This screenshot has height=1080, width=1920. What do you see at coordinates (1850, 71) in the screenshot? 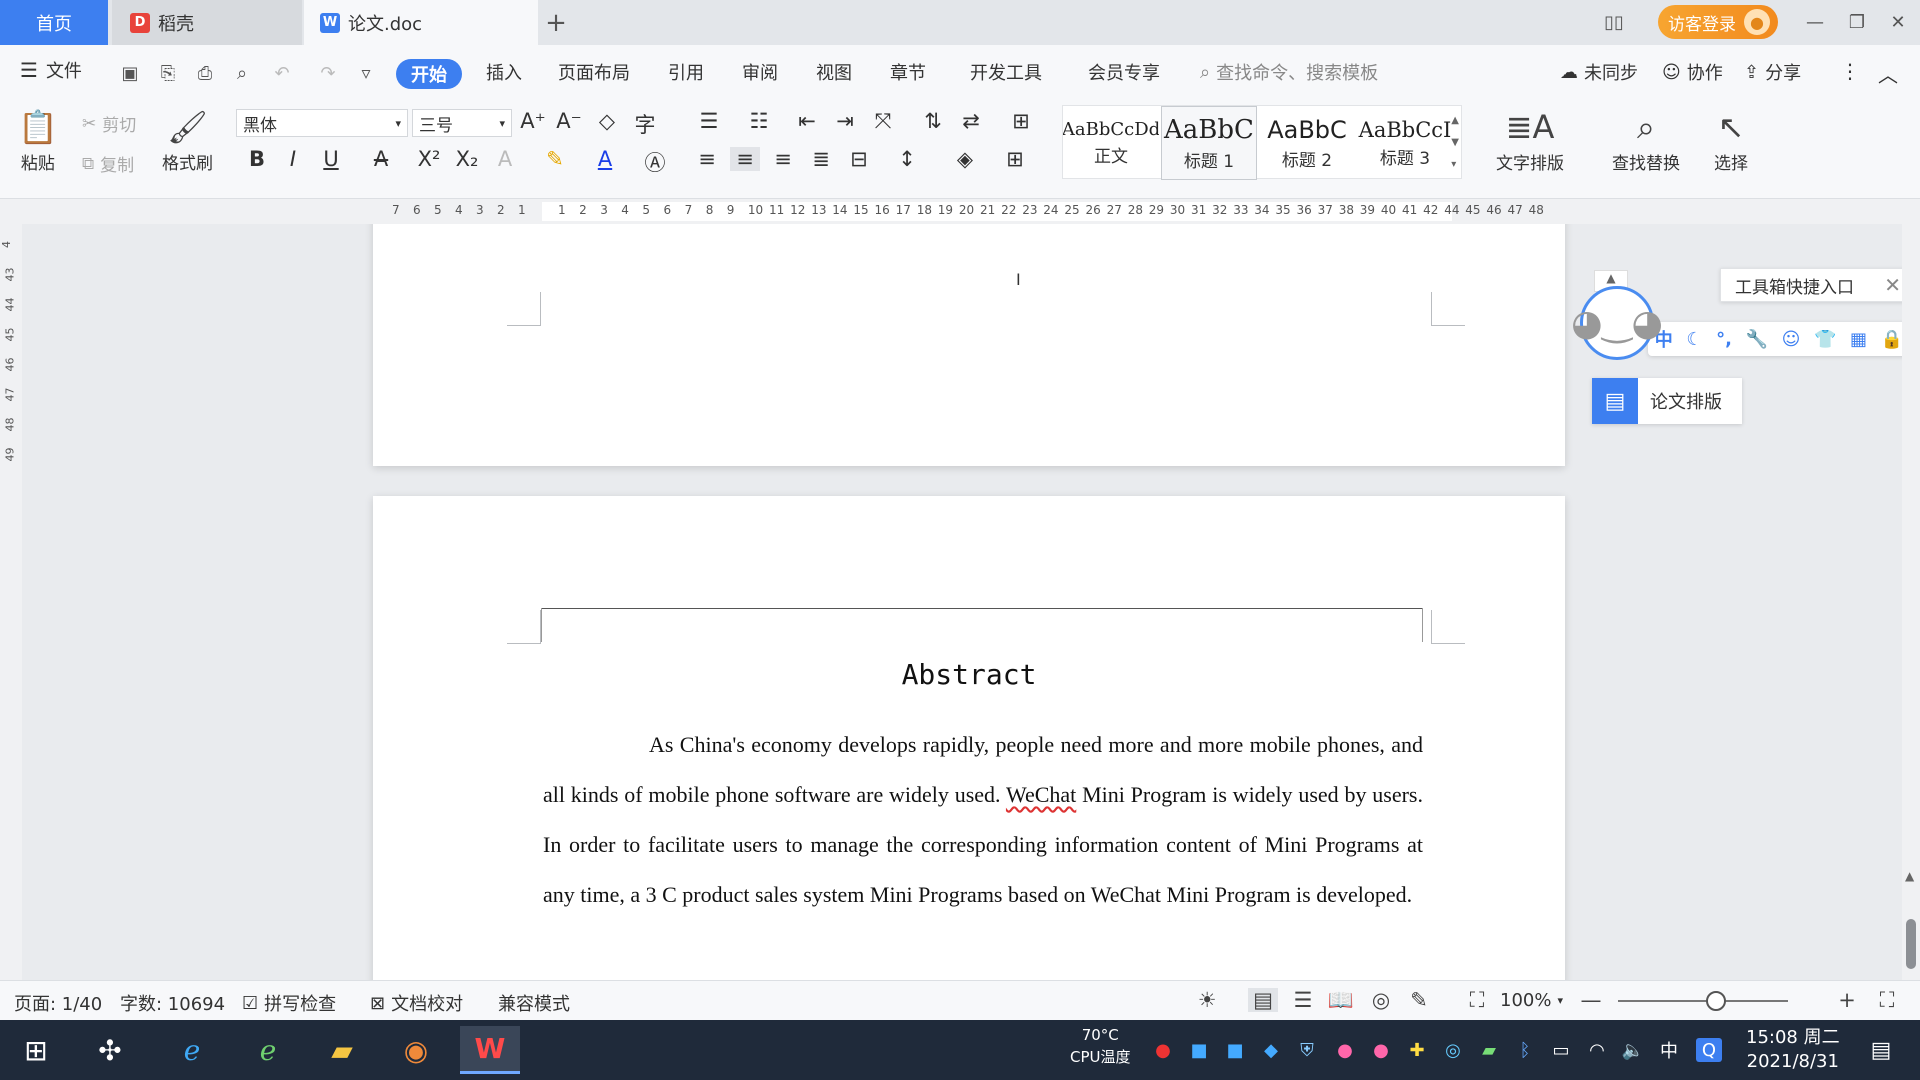
I see `more-button: ⋮` at bounding box center [1850, 71].